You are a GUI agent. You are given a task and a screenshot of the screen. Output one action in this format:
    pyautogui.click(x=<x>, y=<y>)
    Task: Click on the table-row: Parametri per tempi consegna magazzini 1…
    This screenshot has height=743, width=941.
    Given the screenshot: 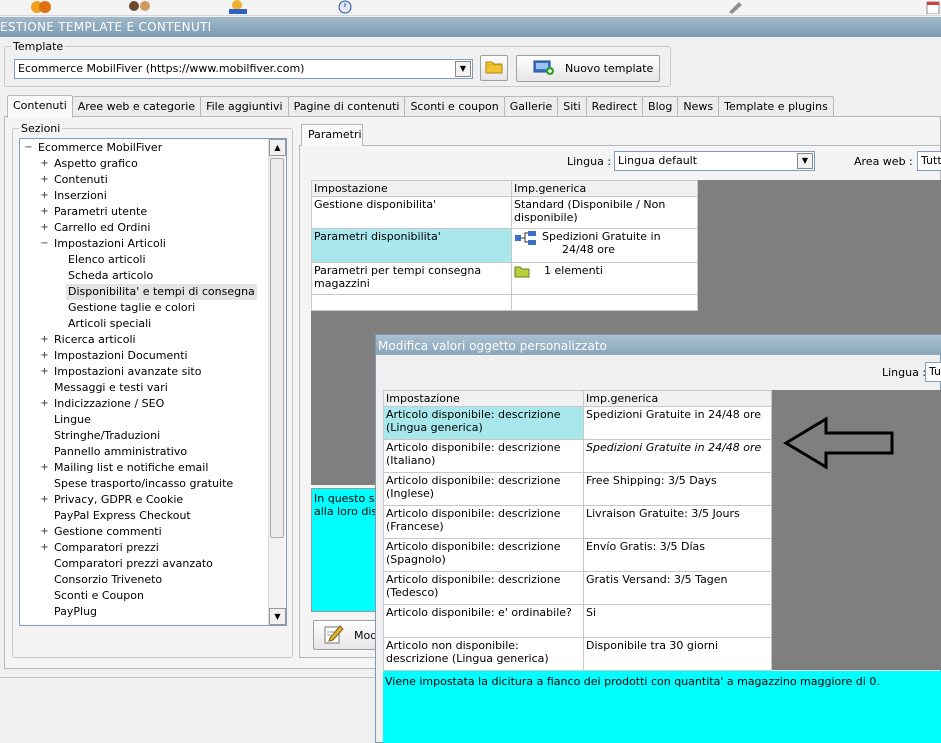 What is the action you would take?
    pyautogui.click(x=504, y=278)
    